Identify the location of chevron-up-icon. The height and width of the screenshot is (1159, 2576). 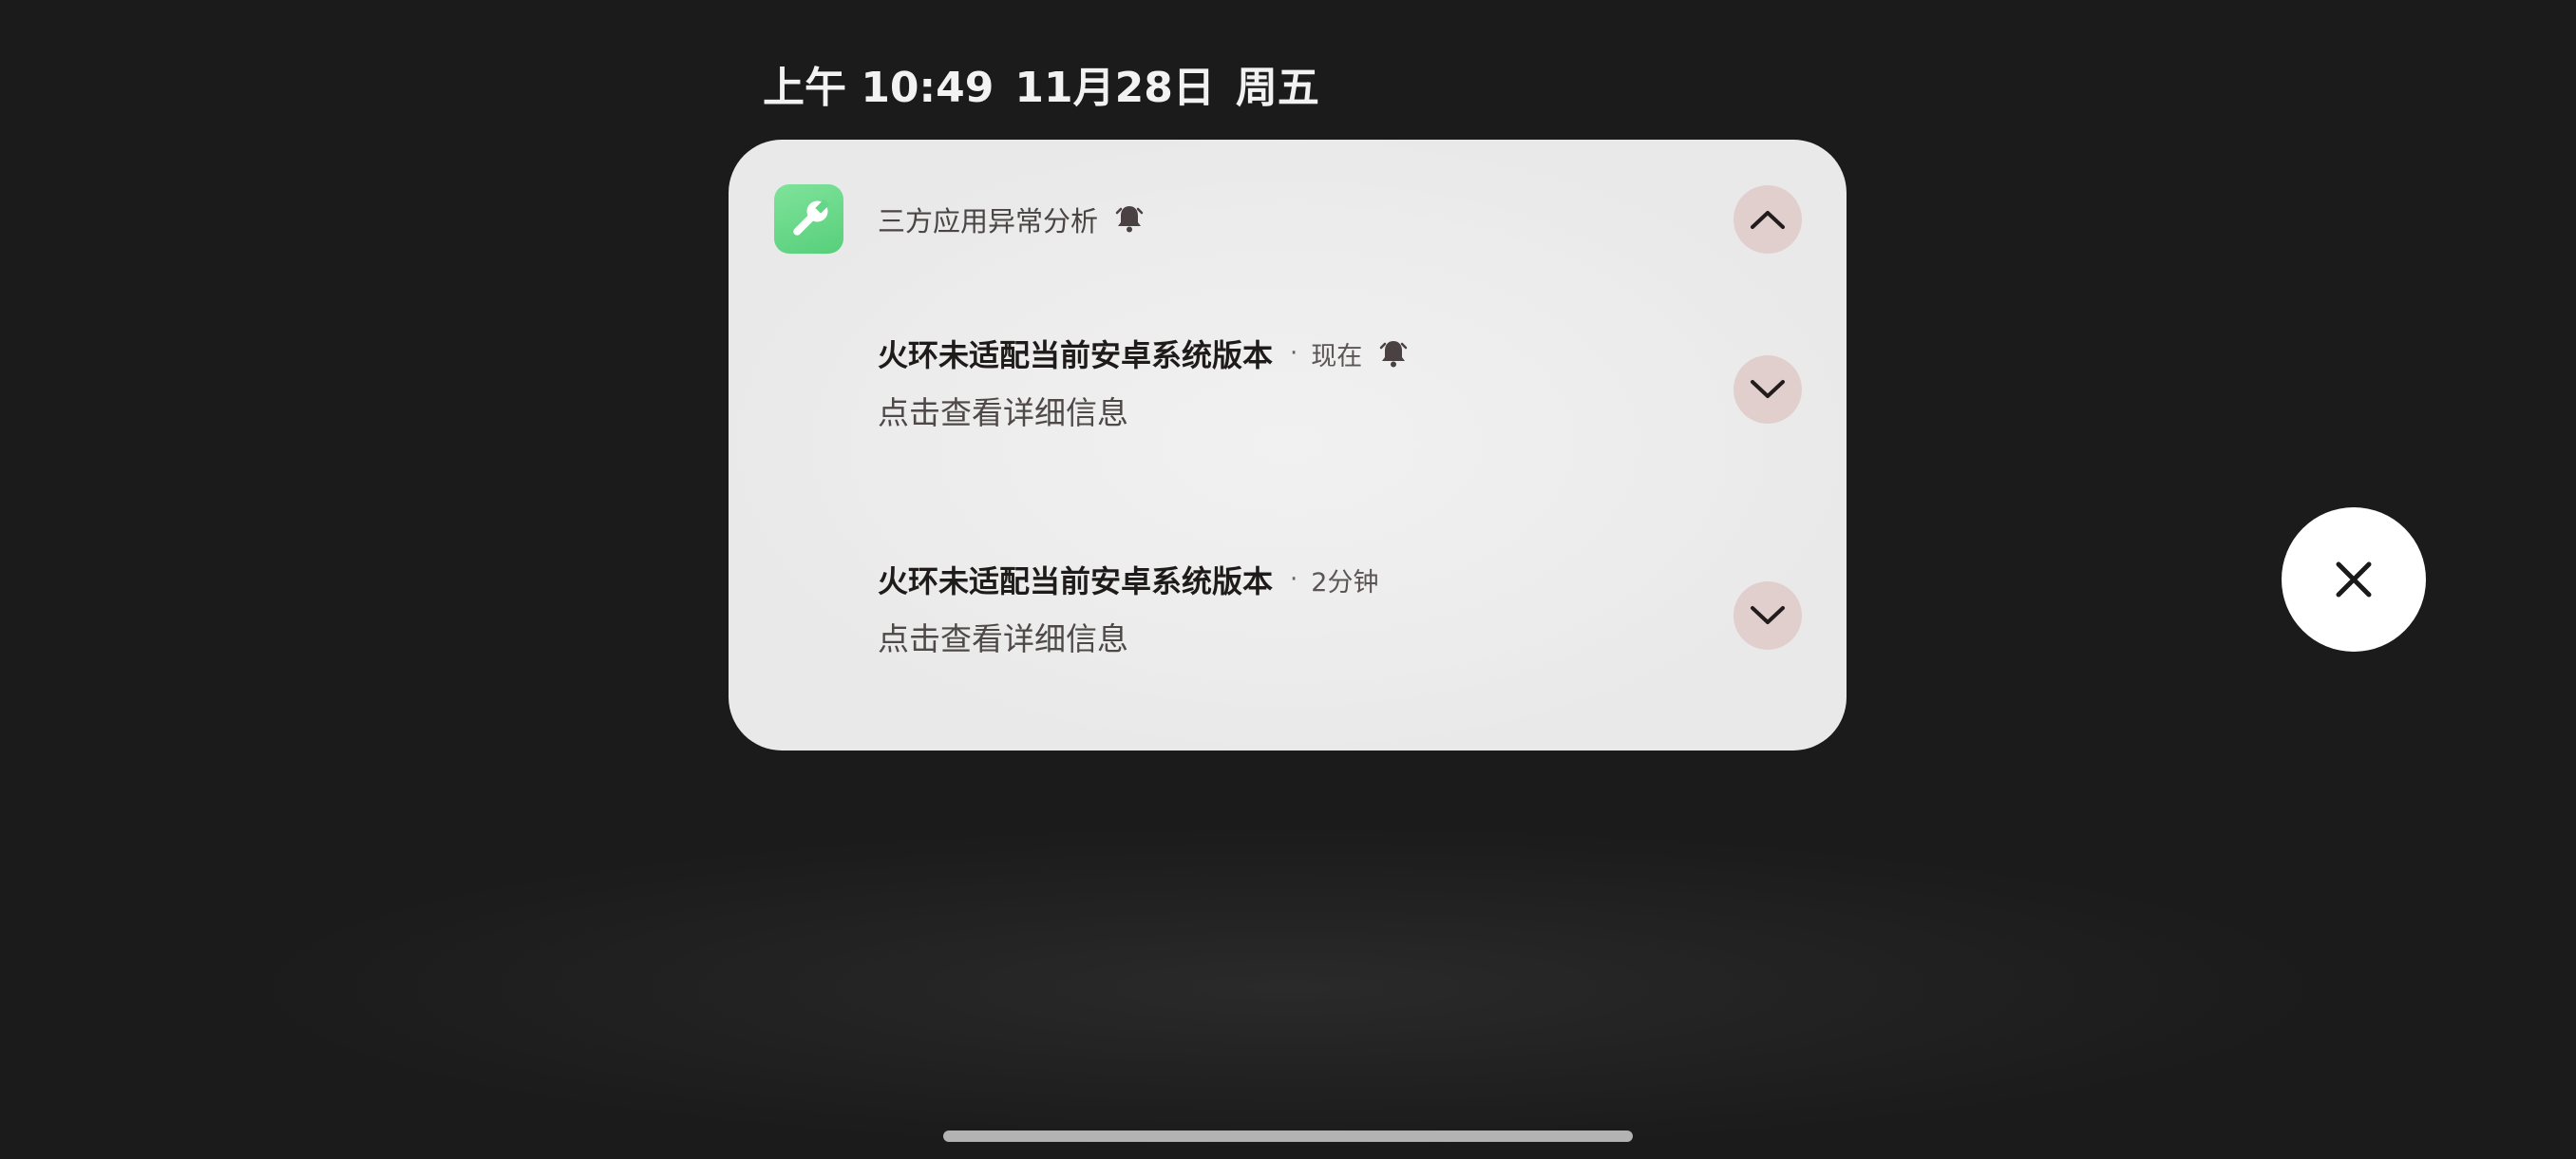
(1768, 220).